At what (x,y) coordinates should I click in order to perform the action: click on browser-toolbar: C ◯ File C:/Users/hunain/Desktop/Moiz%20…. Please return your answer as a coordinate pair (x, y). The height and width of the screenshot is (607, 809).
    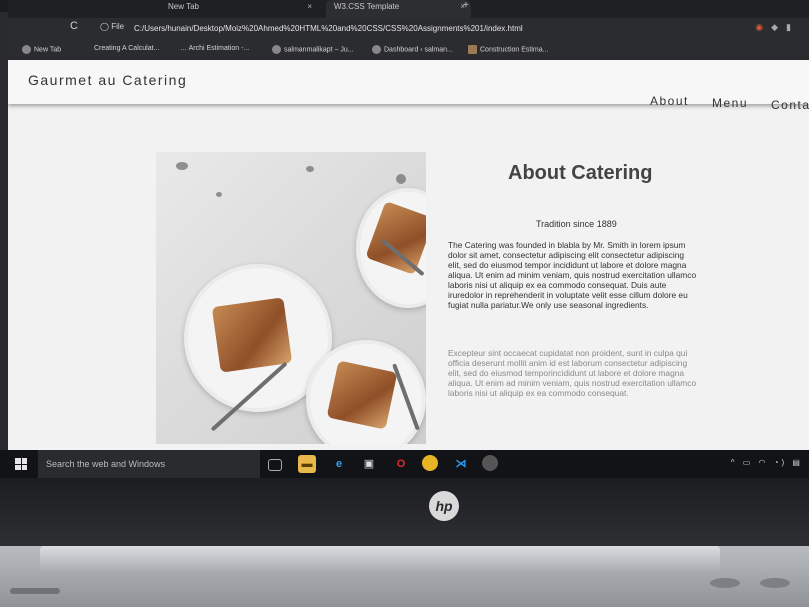
    Looking at the image, I should click on (408, 29).